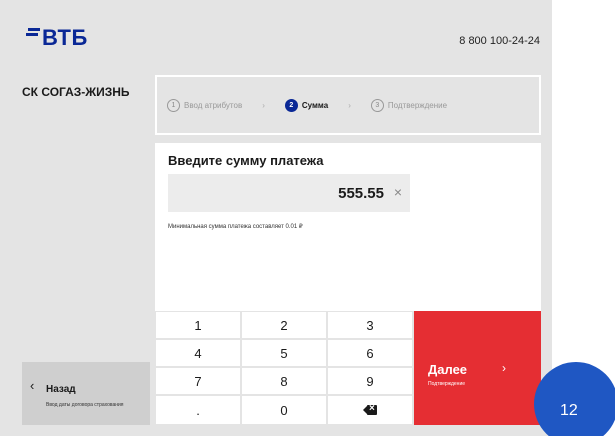  I want to click on clear-icon: ×, so click(398, 192).